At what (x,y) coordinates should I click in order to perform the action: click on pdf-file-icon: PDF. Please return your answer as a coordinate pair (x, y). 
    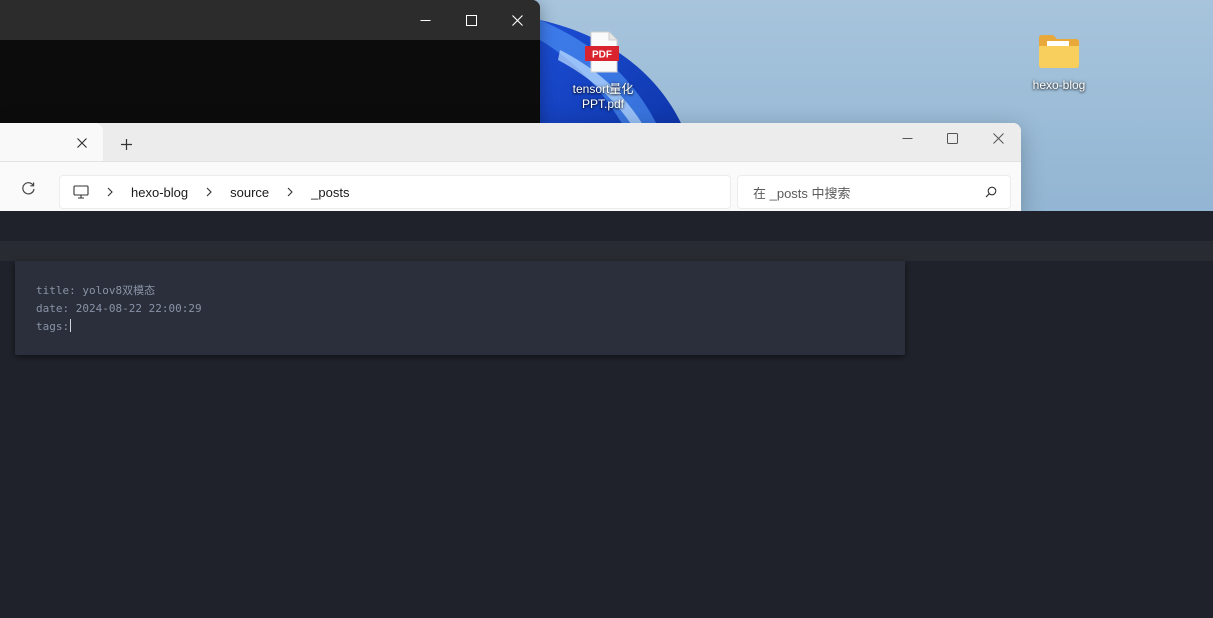
    Looking at the image, I should click on (602, 52).